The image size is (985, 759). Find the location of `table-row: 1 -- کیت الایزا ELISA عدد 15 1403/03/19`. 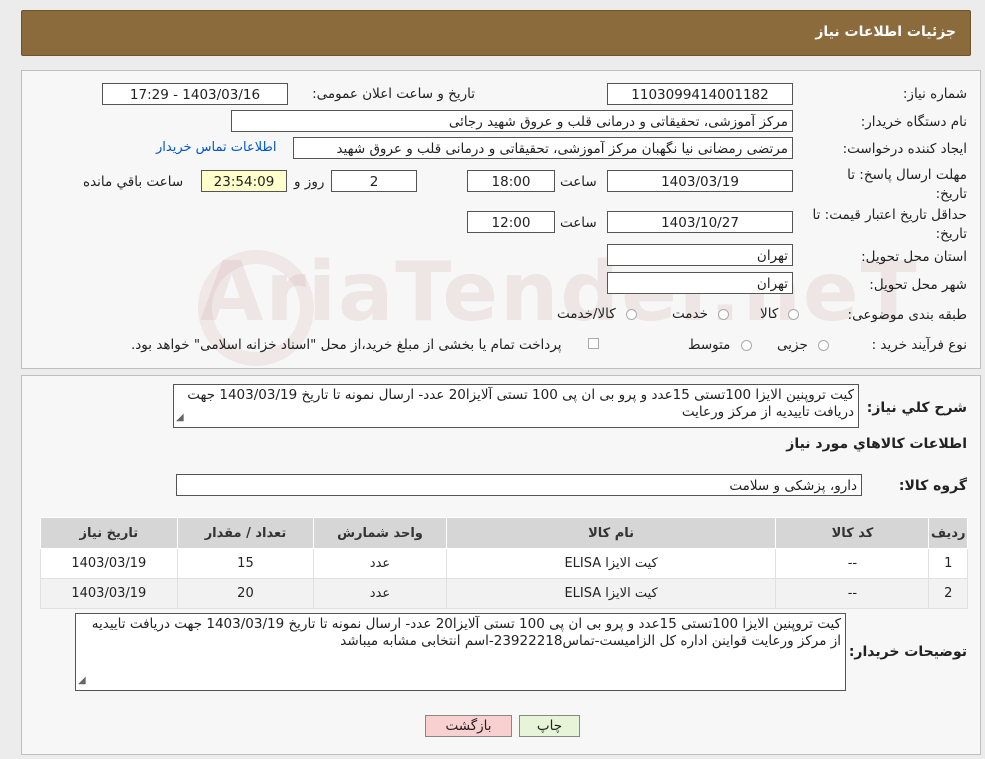

table-row: 1 -- کیت الایزا ELISA عدد 15 1403/03/19 is located at coordinates (504, 563).